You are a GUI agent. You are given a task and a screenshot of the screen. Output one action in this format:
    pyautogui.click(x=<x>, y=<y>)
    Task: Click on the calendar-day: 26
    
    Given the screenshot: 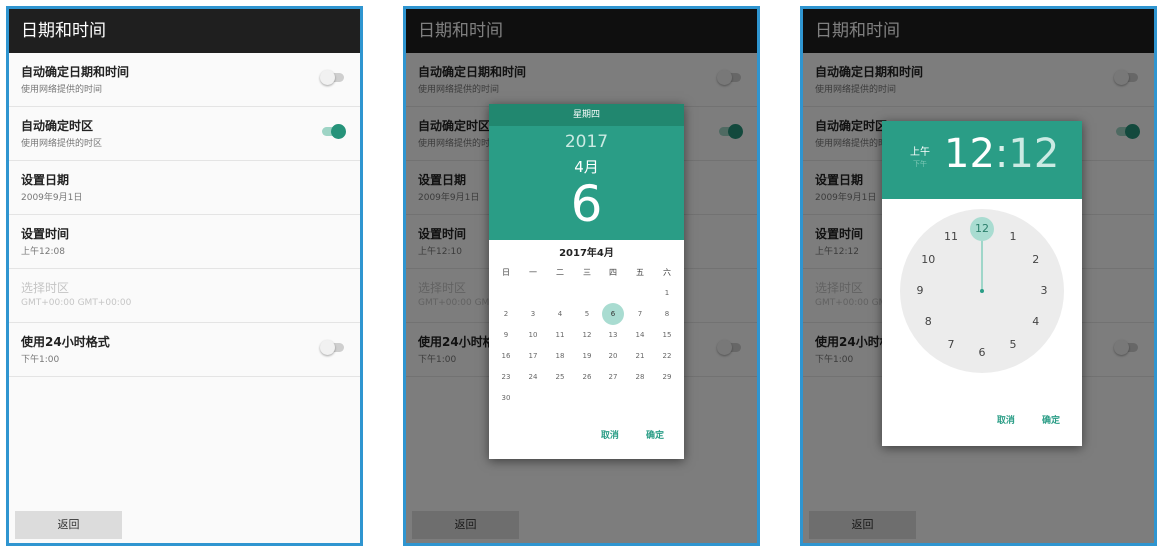 What is the action you would take?
    pyautogui.click(x=587, y=377)
    